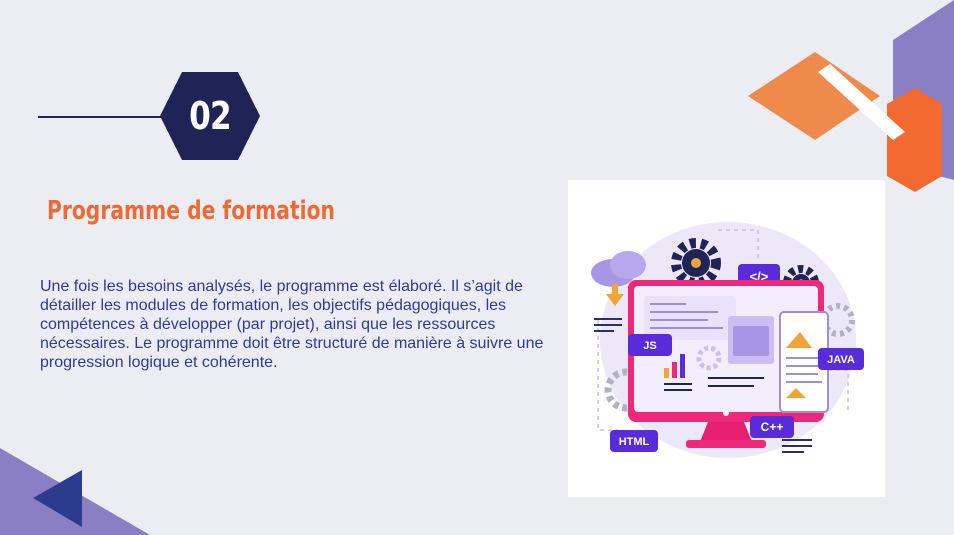 The width and height of the screenshot is (954, 535). Describe the element at coordinates (191, 211) in the screenshot. I see `slide-title: Programme de formation` at that location.